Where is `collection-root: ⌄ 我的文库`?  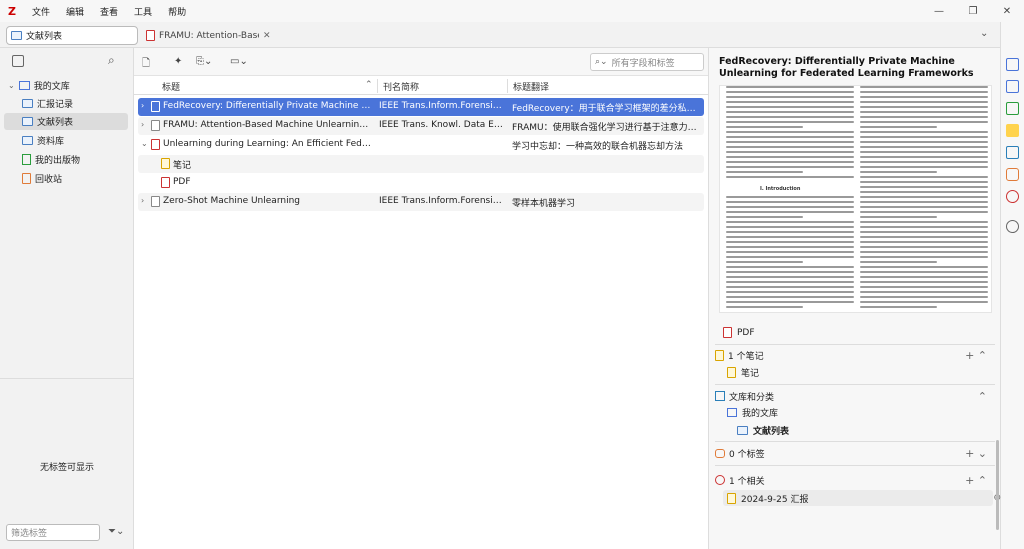
collection-root: ⌄ 我的文库 is located at coordinates (66, 85).